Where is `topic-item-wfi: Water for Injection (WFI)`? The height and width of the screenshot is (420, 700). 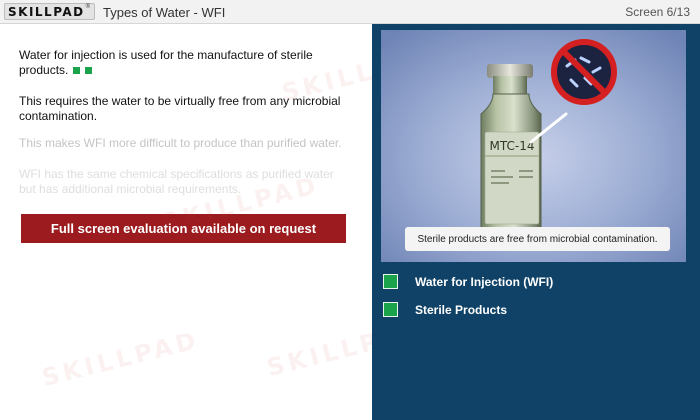 topic-item-wfi: Water for Injection (WFI) is located at coordinates (536, 283).